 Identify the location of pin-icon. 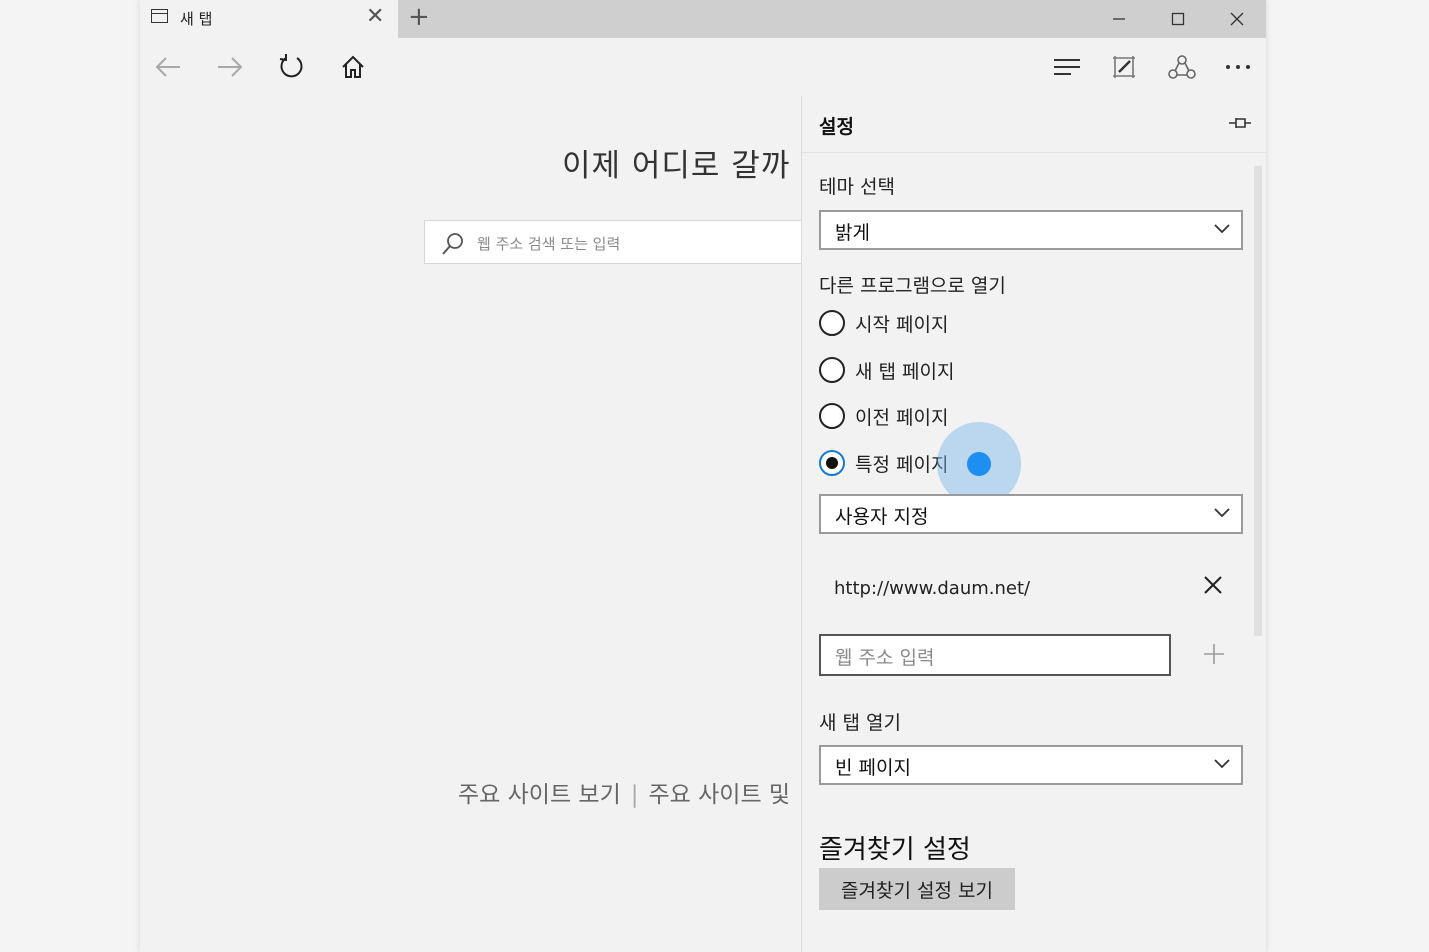
(1240, 123).